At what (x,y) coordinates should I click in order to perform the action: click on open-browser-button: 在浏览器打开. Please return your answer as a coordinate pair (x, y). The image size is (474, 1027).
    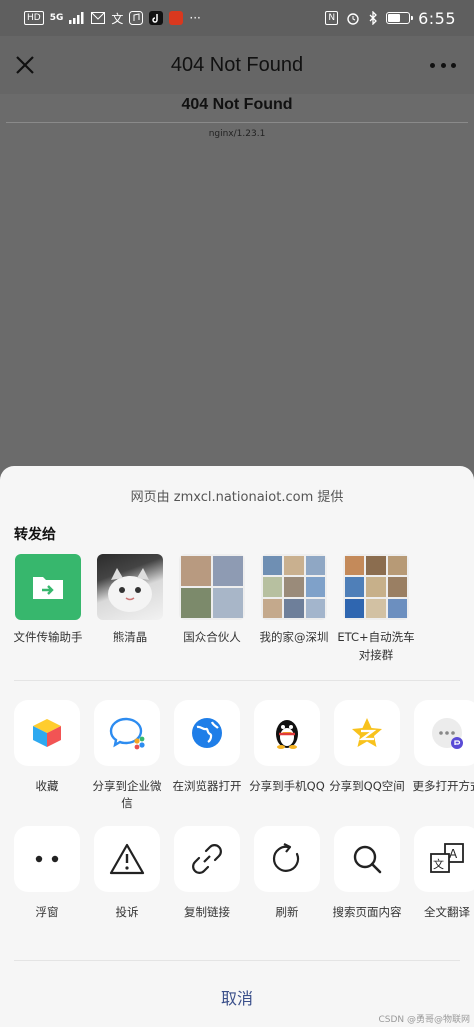
    Looking at the image, I should click on (207, 756).